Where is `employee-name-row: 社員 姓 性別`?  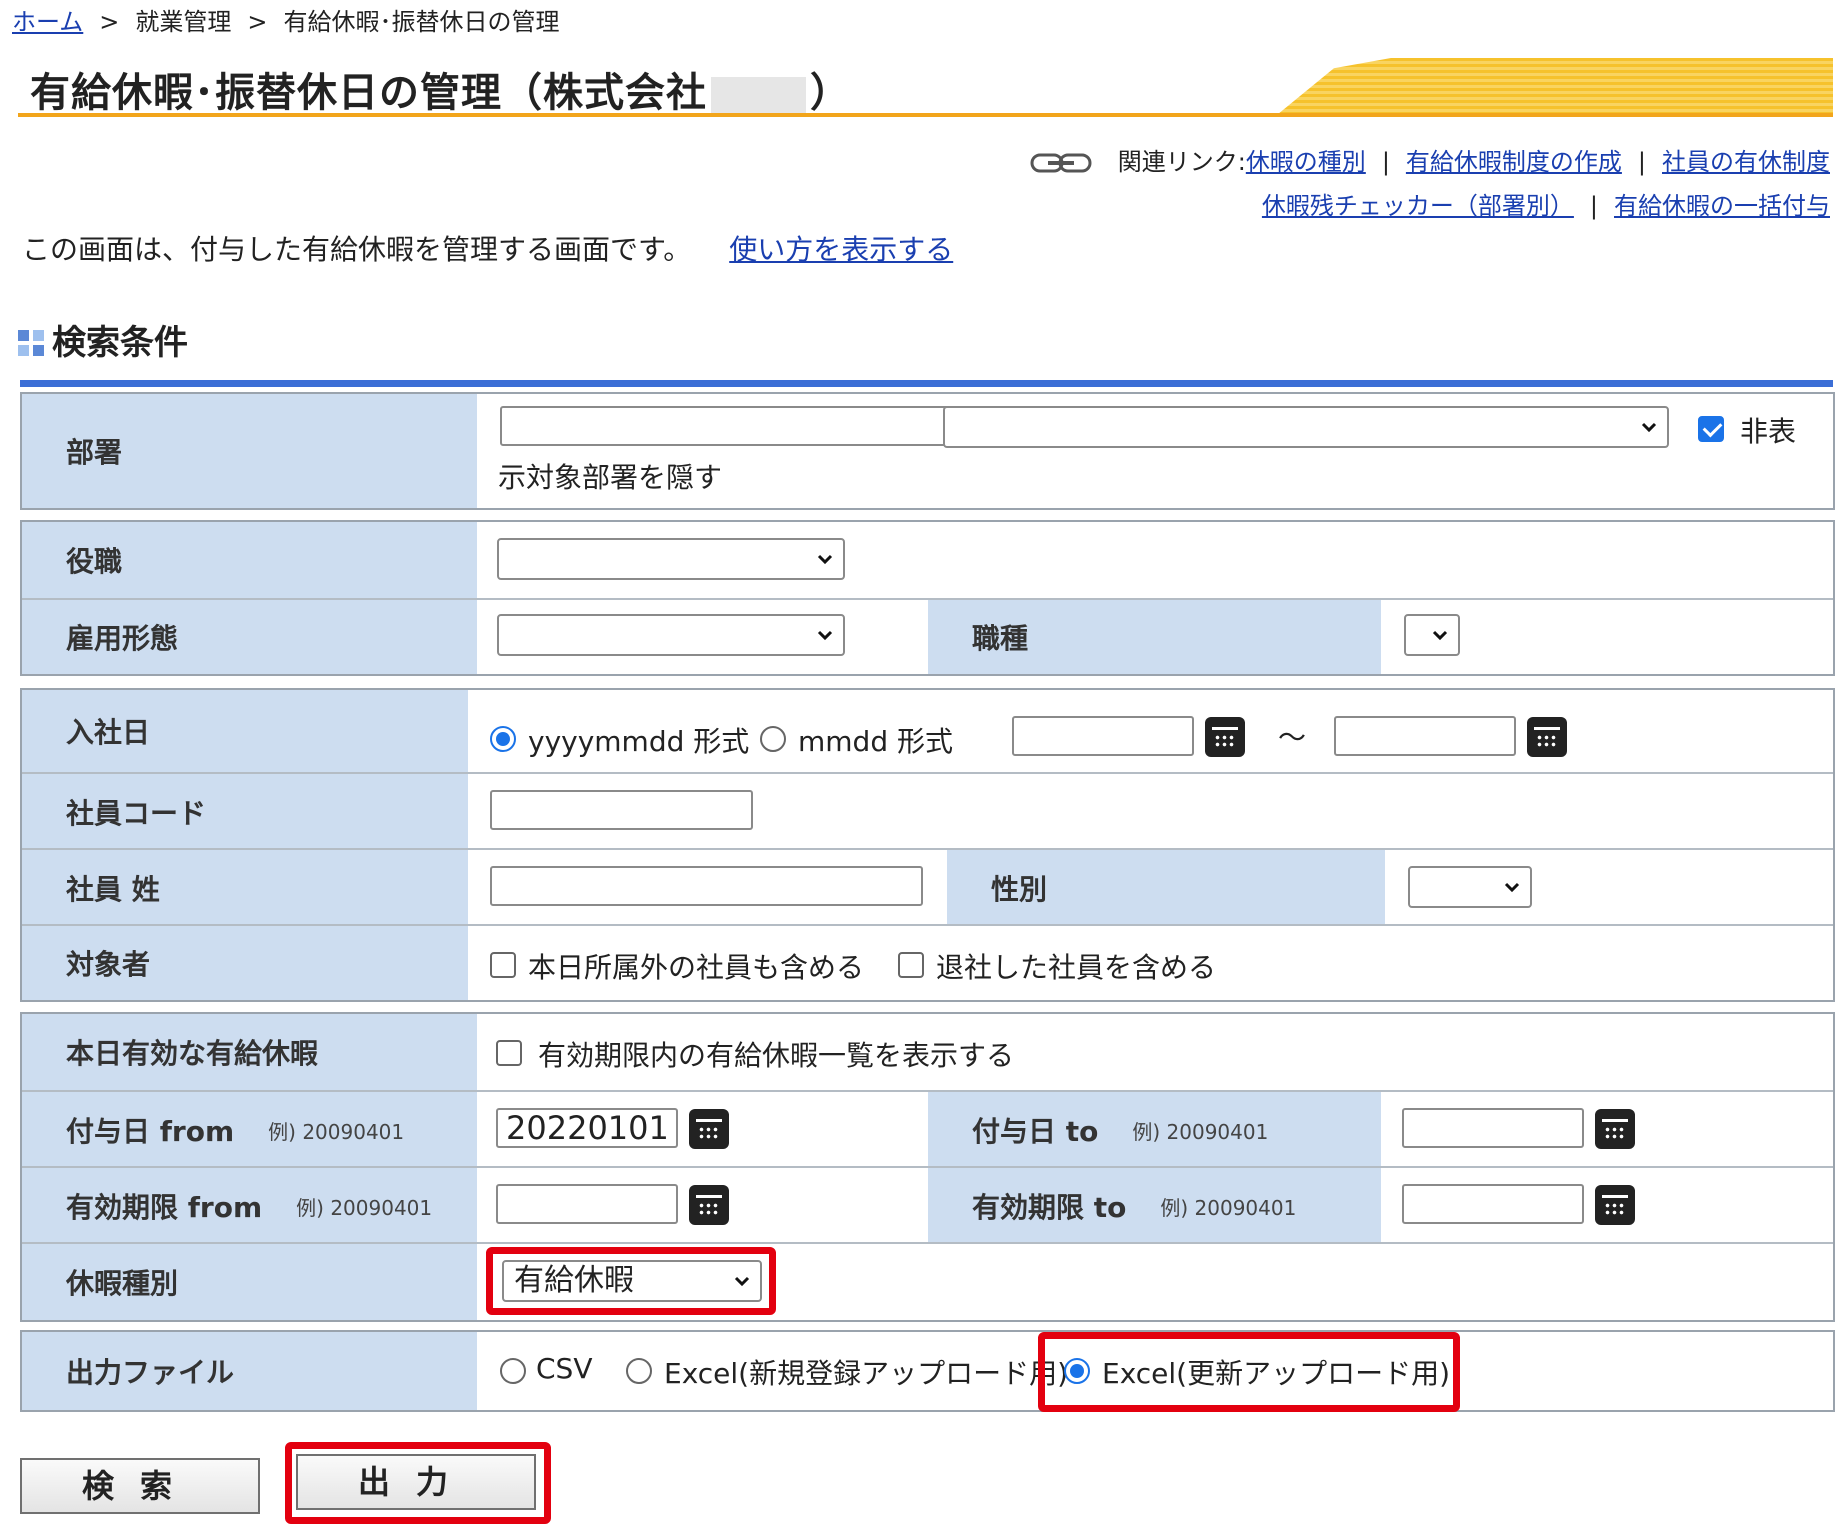 employee-name-row: 社員 姓 性別 is located at coordinates (927, 887).